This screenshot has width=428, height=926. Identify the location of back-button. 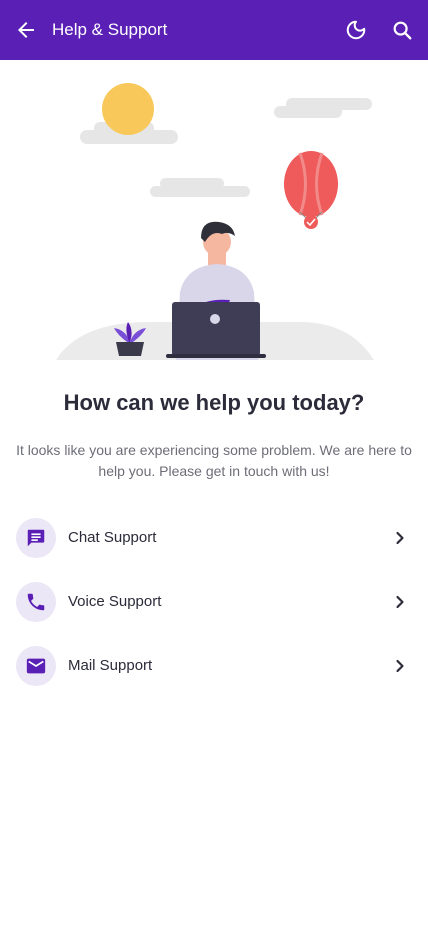
(26, 30).